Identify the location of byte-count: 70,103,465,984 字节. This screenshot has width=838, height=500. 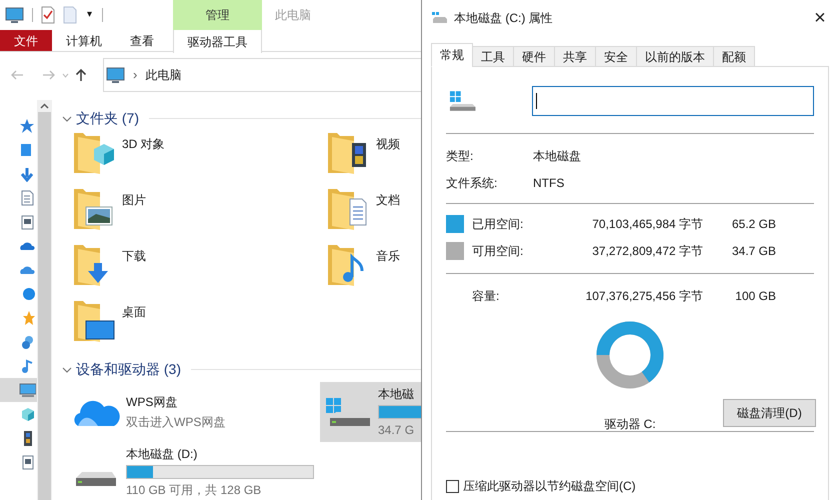
(647, 224).